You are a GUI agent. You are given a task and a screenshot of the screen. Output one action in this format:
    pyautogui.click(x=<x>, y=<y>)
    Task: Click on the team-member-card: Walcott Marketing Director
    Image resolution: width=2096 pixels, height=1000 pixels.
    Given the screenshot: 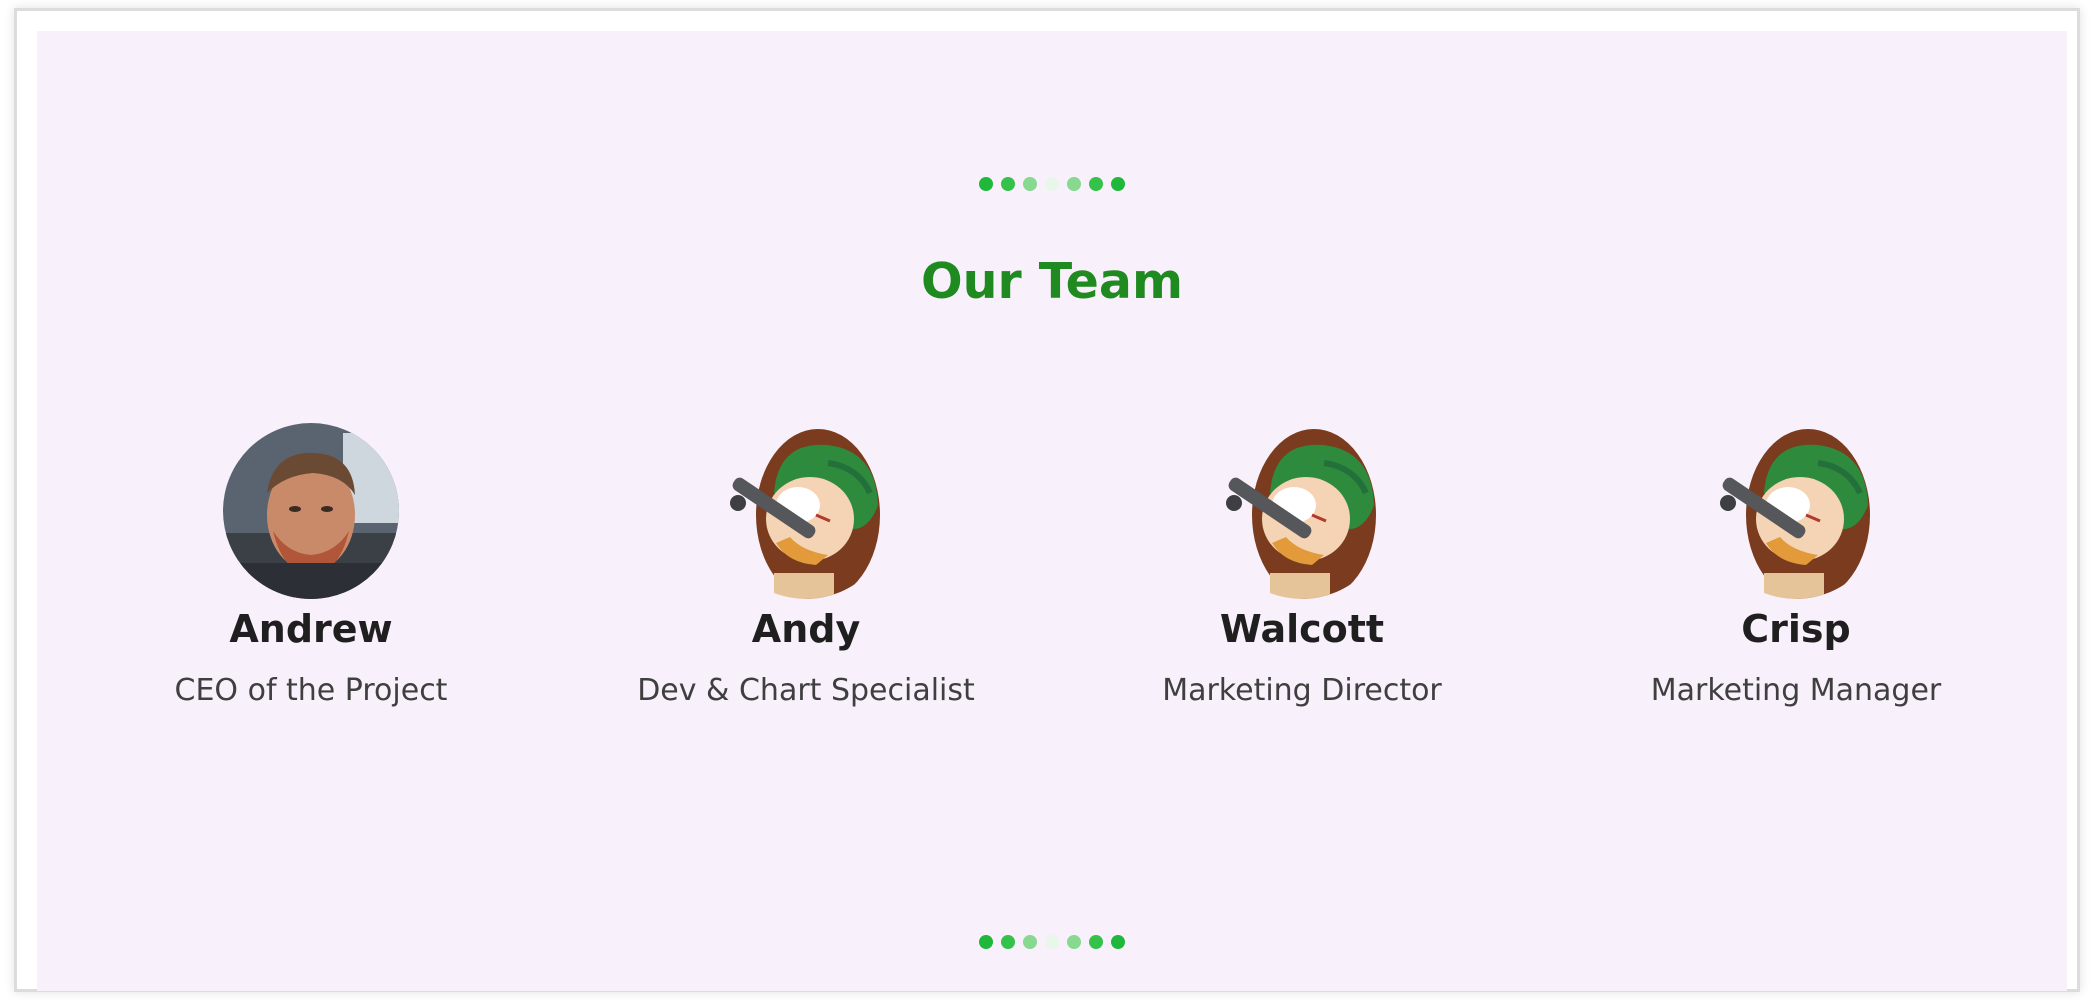 What is the action you would take?
    pyautogui.click(x=1302, y=565)
    